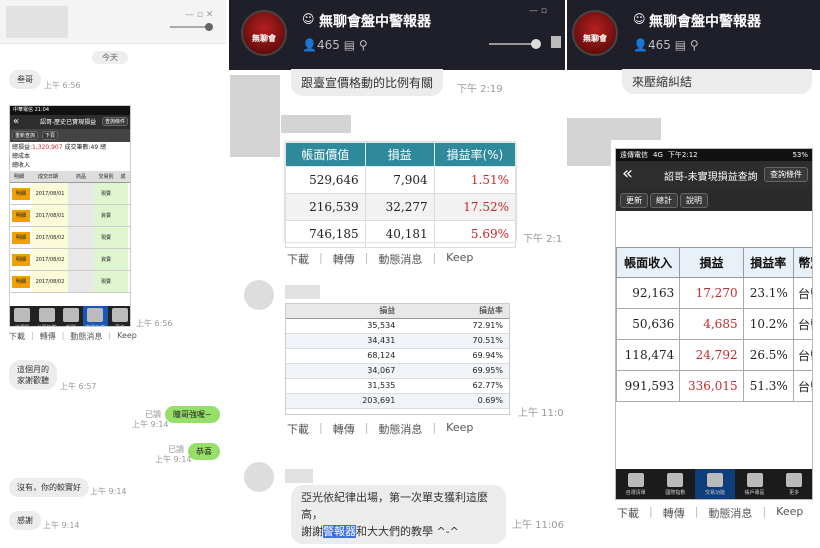  I want to click on help-button: 說明, so click(694, 200).